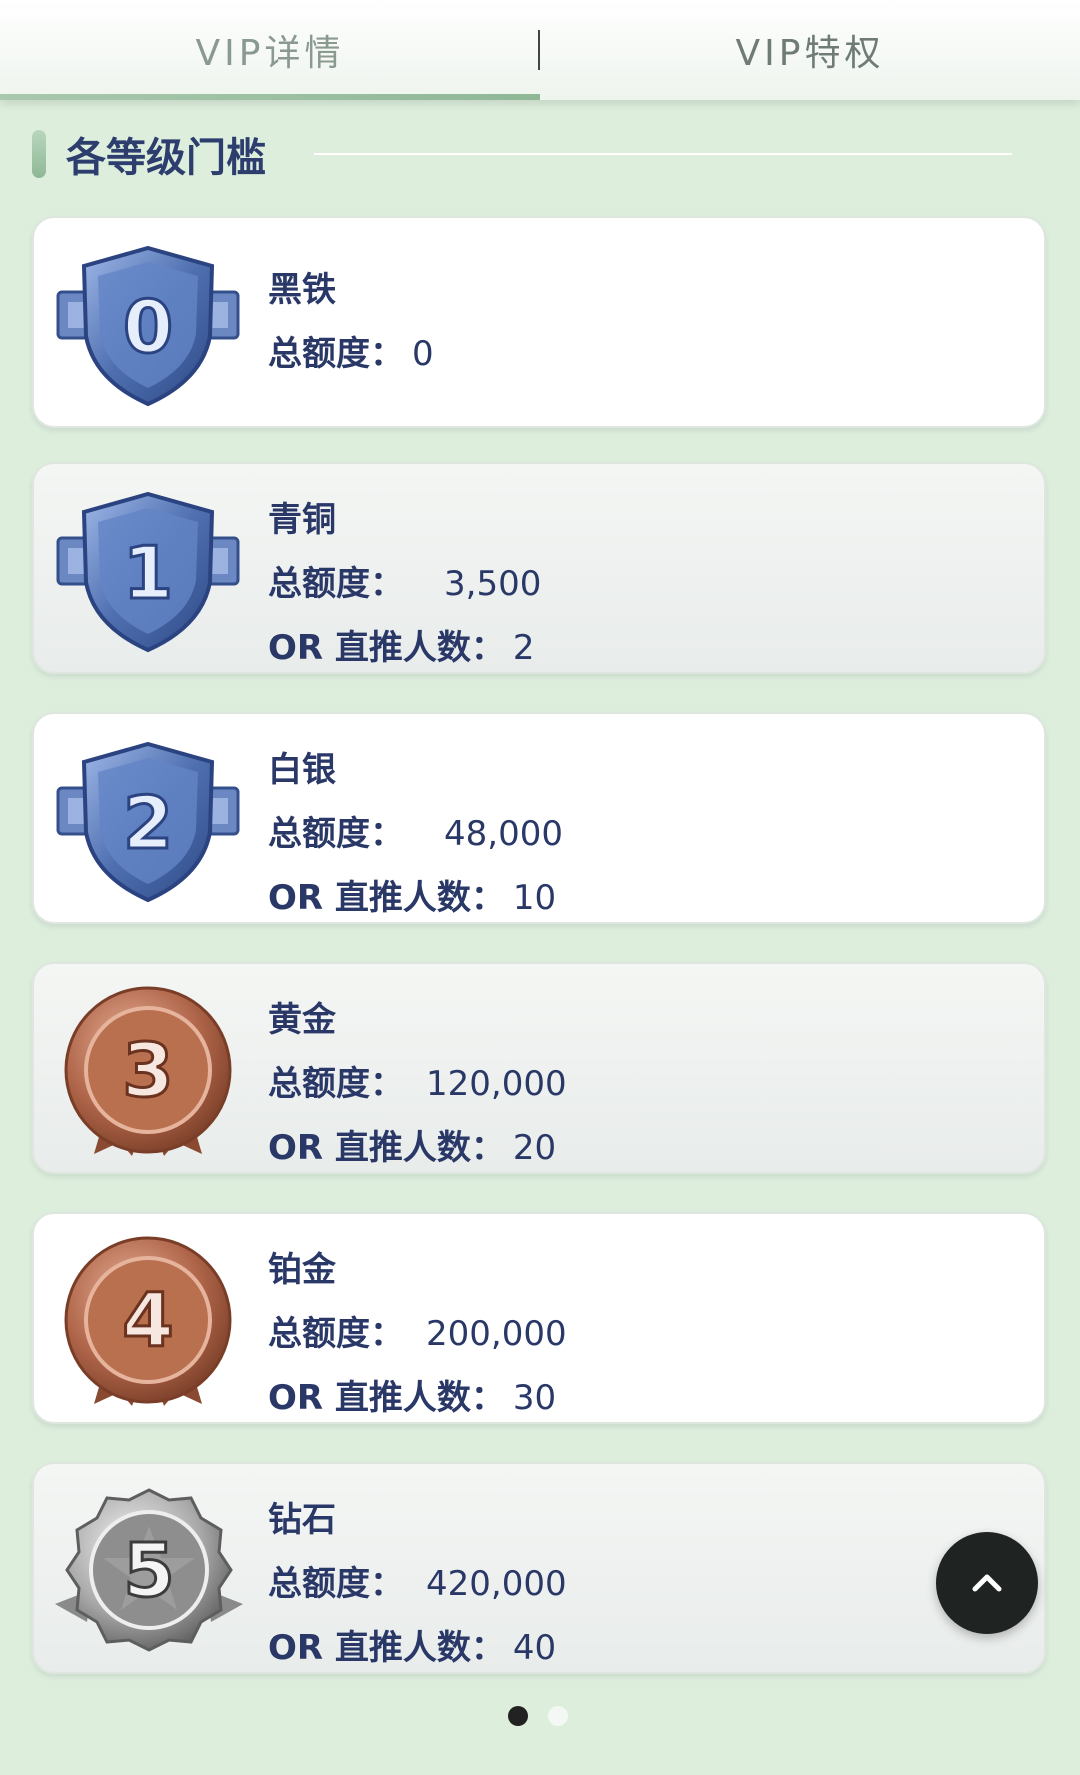 The height and width of the screenshot is (1775, 1080). What do you see at coordinates (417, 1346) in the screenshot?
I see `total-limit-row: 总额度： 200,000` at bounding box center [417, 1346].